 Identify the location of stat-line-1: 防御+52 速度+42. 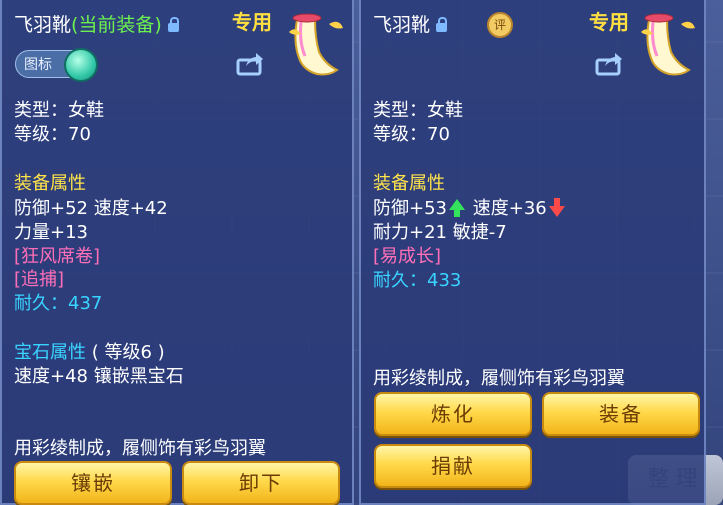
(91, 208).